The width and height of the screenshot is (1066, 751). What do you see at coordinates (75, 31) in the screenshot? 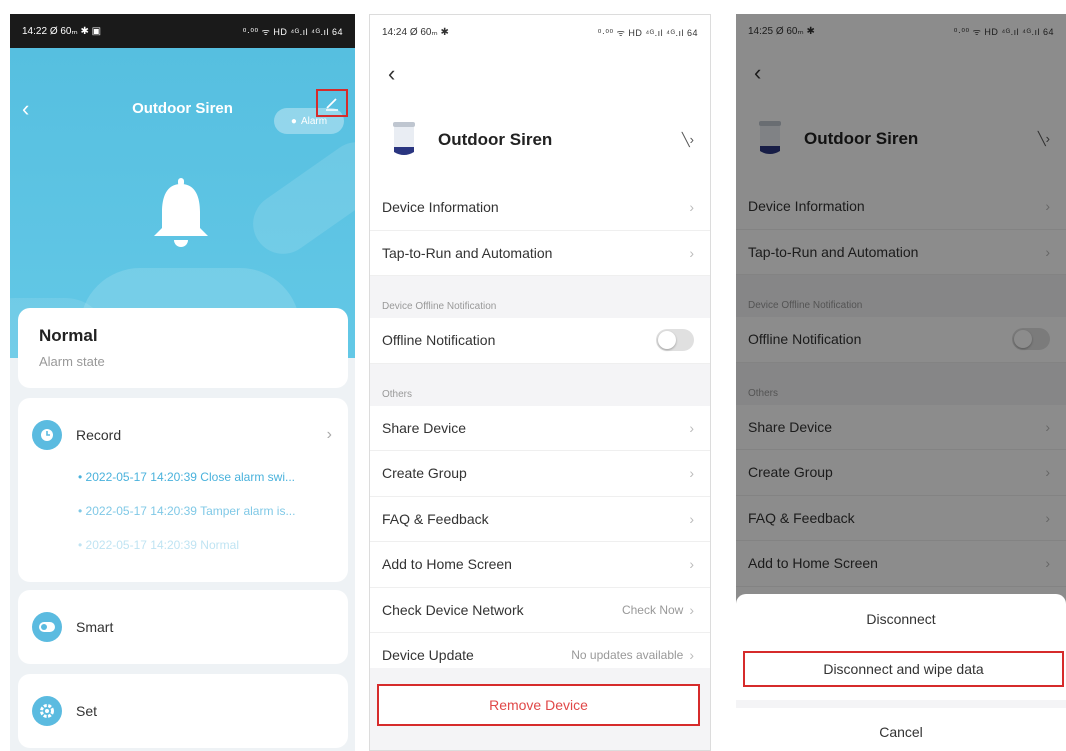
I see `status-icons-left: Ø 60ₘ ✱ ▣` at bounding box center [75, 31].